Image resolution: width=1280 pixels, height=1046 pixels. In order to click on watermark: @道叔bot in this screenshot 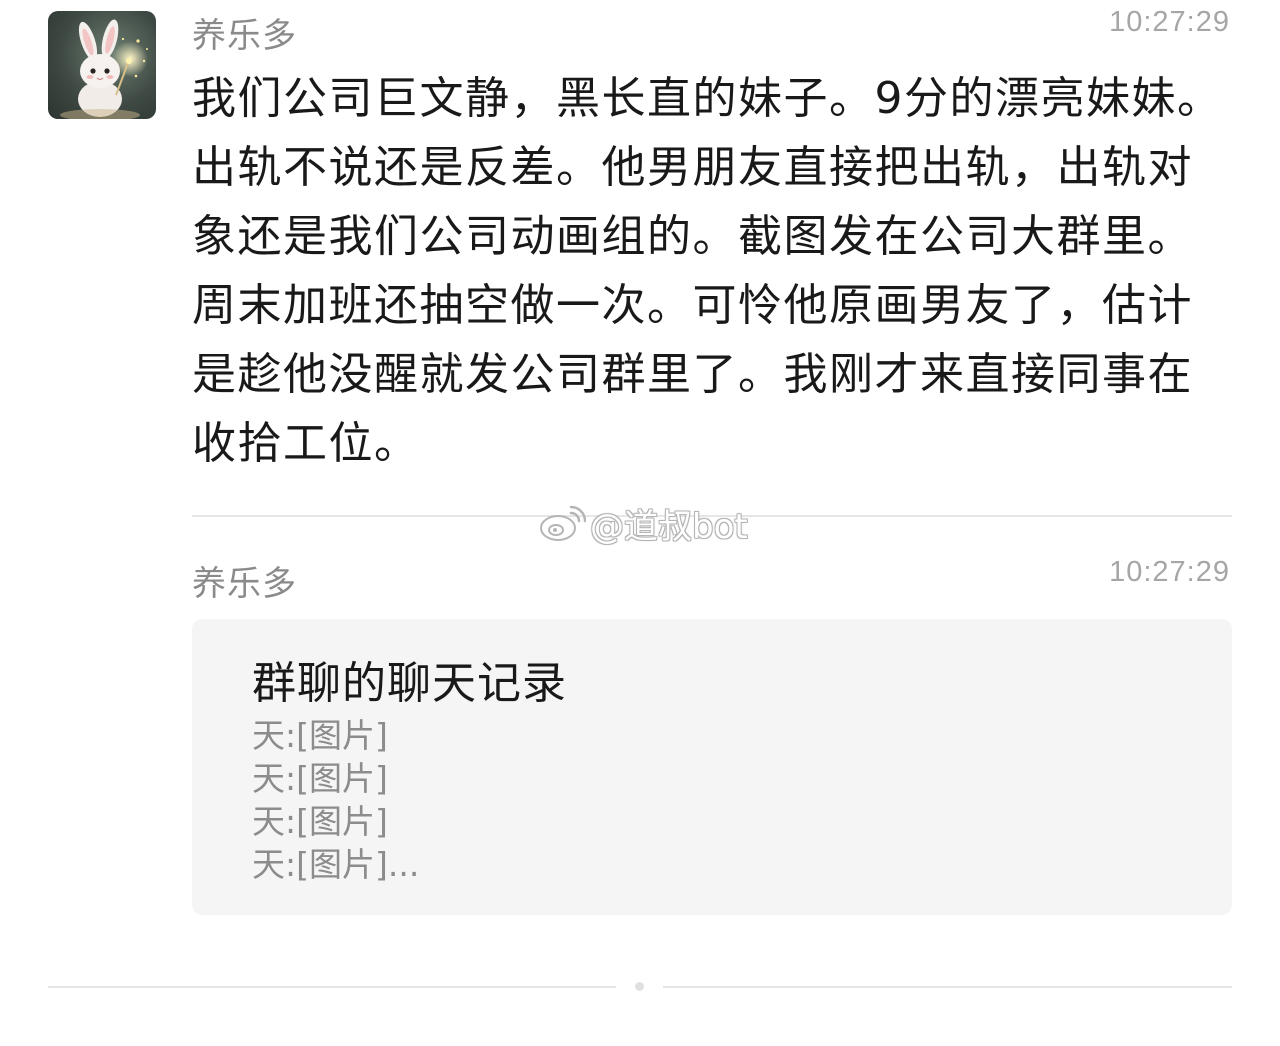, I will do `click(643, 523)`.